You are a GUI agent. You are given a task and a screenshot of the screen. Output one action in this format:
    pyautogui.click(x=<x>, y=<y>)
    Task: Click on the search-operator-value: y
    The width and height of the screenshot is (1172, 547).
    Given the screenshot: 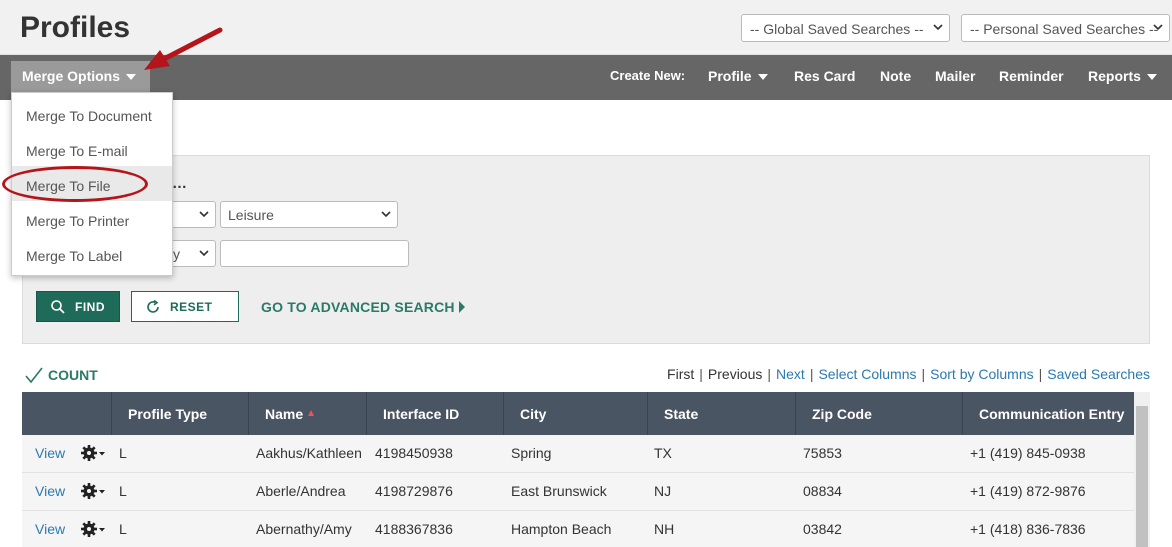 What is the action you would take?
    pyautogui.click(x=176, y=254)
    